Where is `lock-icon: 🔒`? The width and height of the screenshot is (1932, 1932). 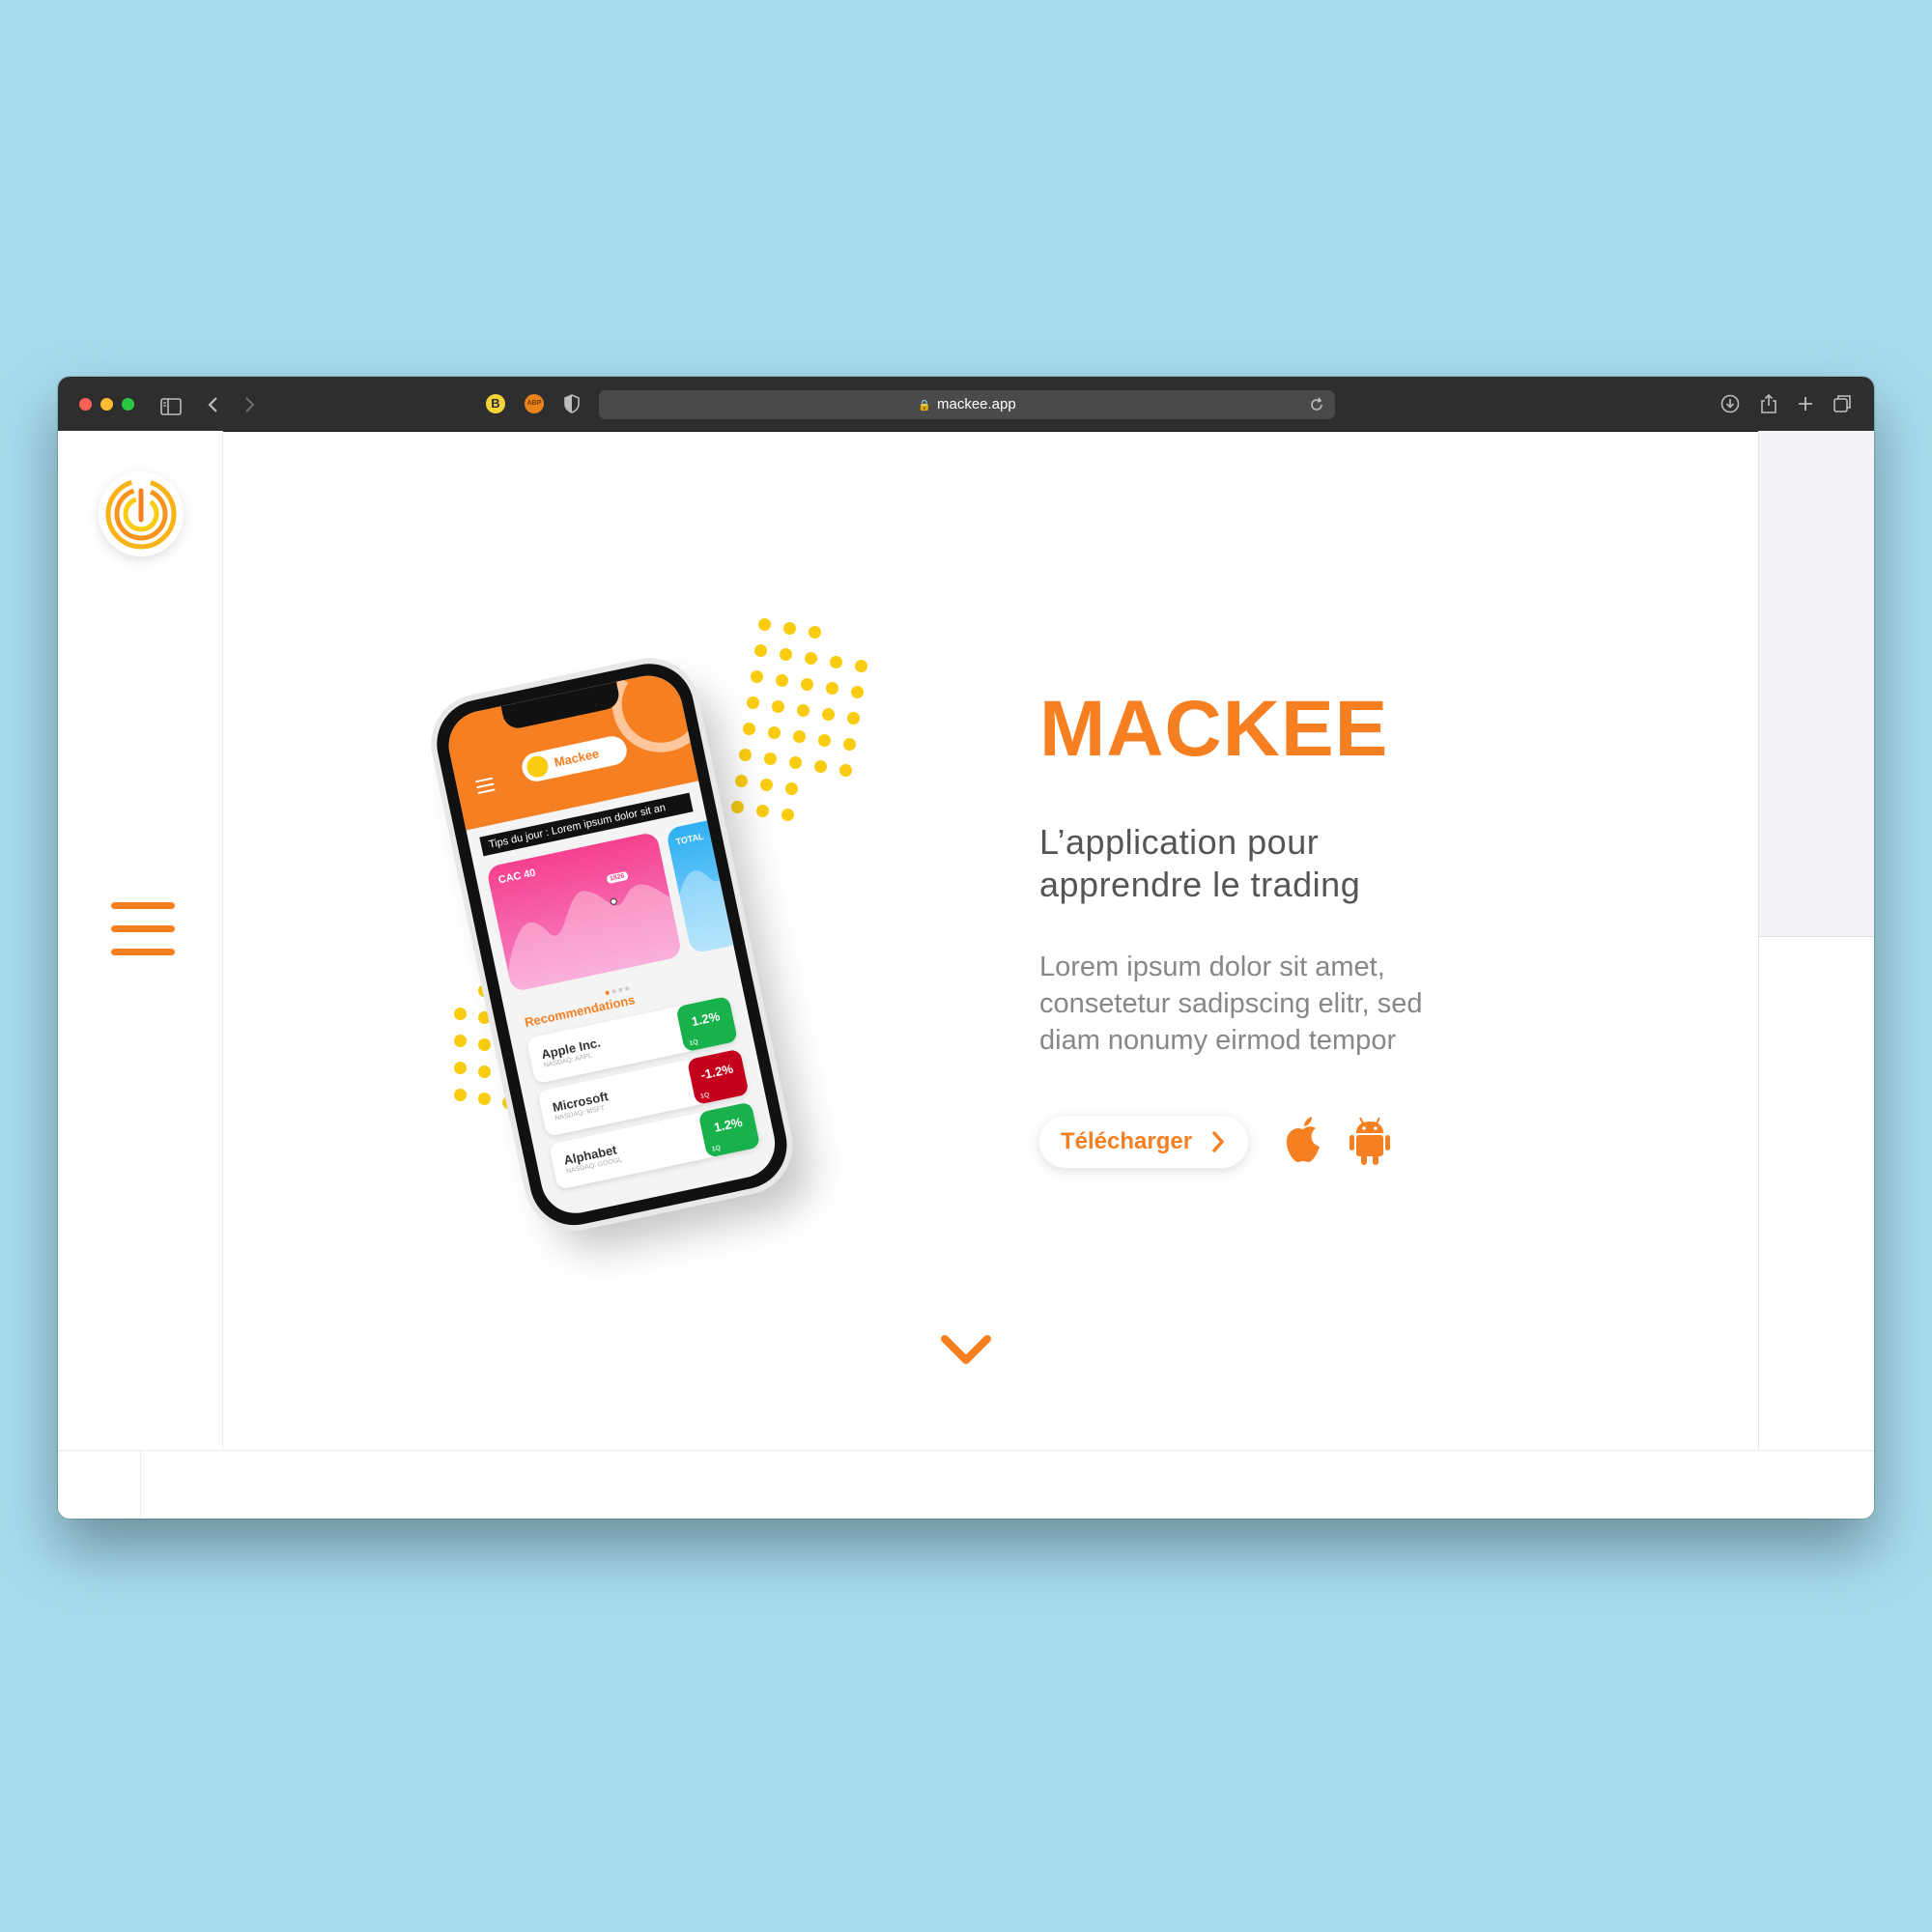 lock-icon: 🔒 is located at coordinates (924, 406).